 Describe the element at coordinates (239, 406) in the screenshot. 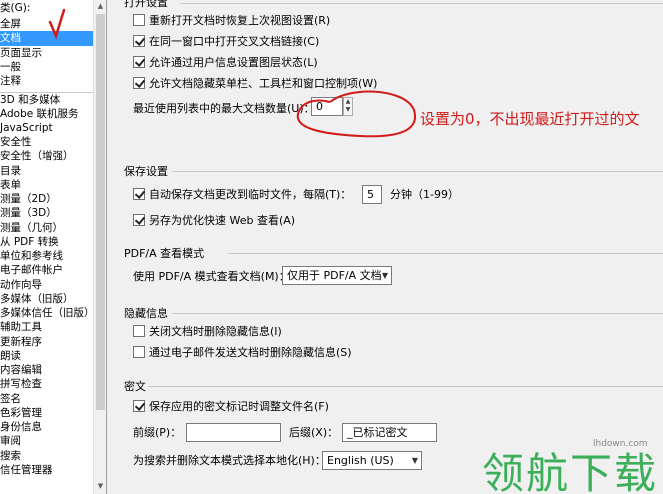

I see `option-label: 保存应用的密文标记时调整文件名(F)` at that location.